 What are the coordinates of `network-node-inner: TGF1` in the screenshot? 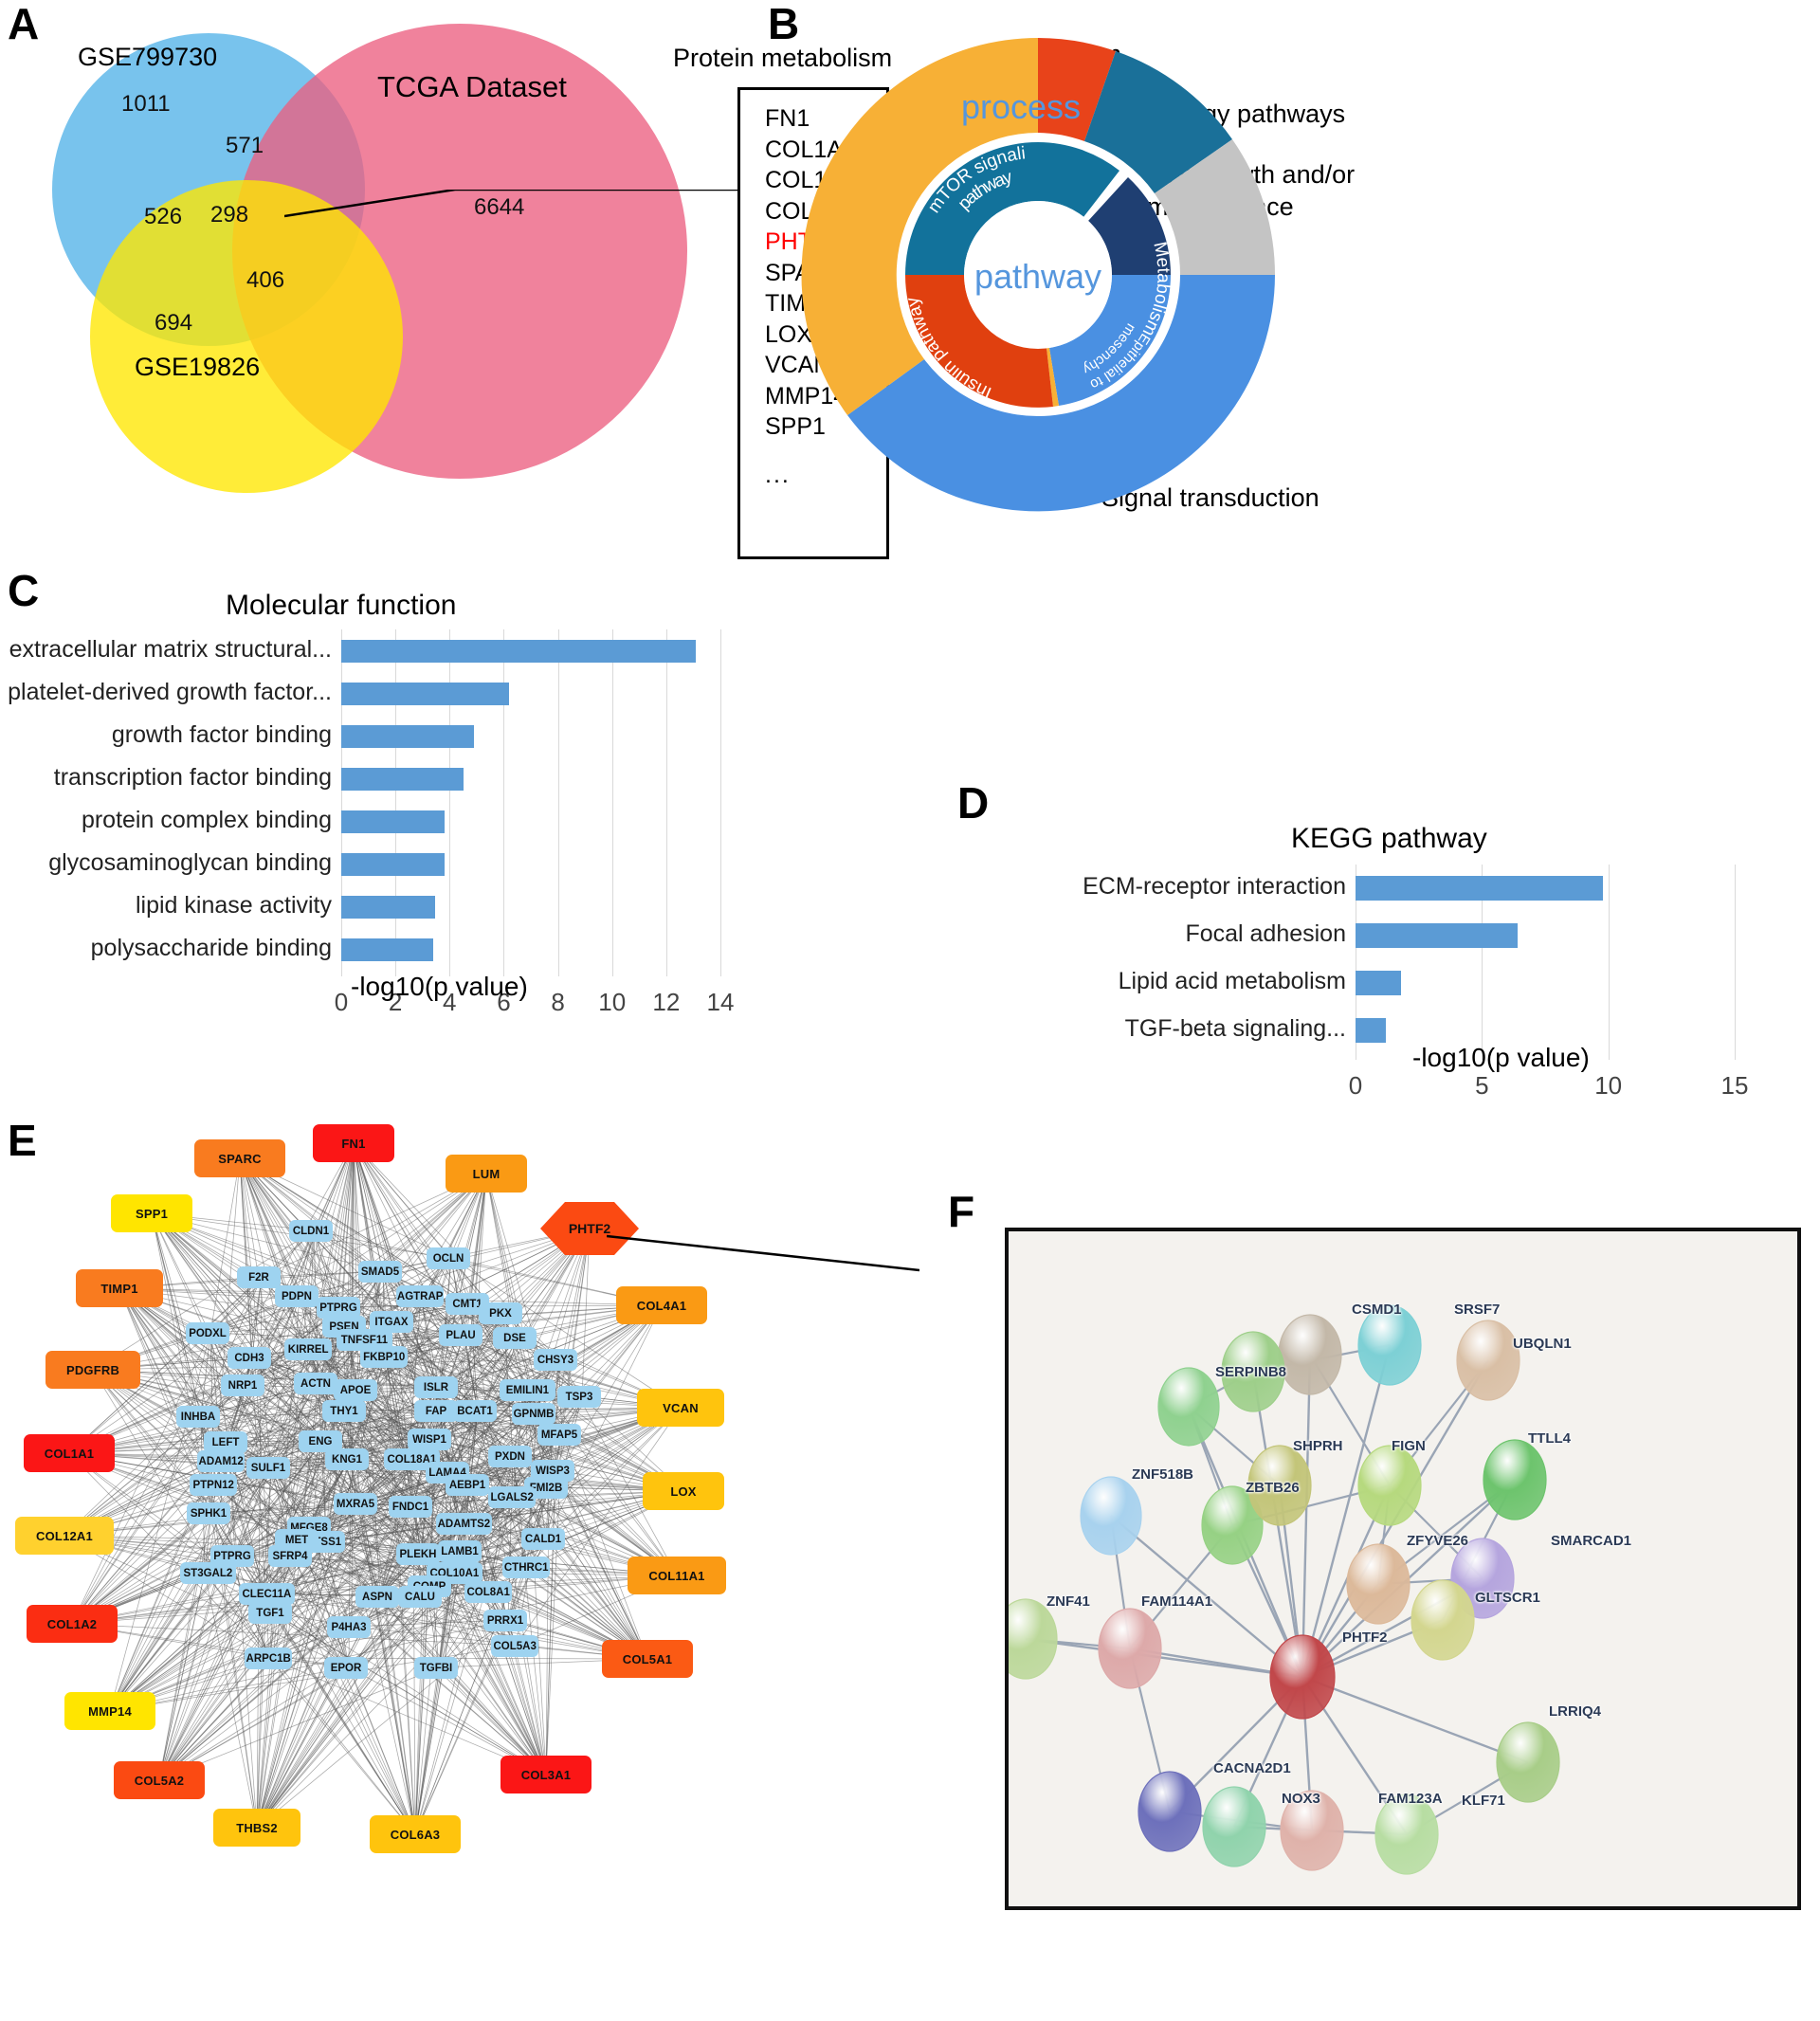 It's located at (270, 1613).